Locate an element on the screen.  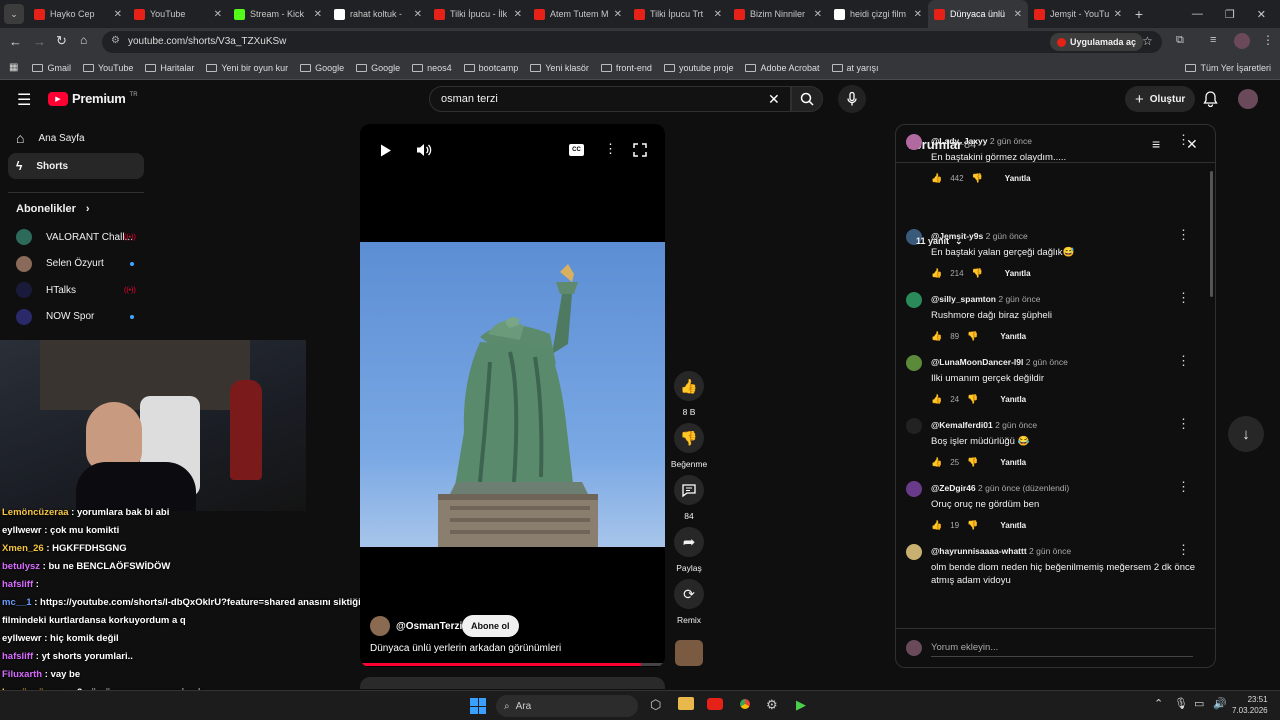
bookmark-item: Google is located at coordinates (322, 68).